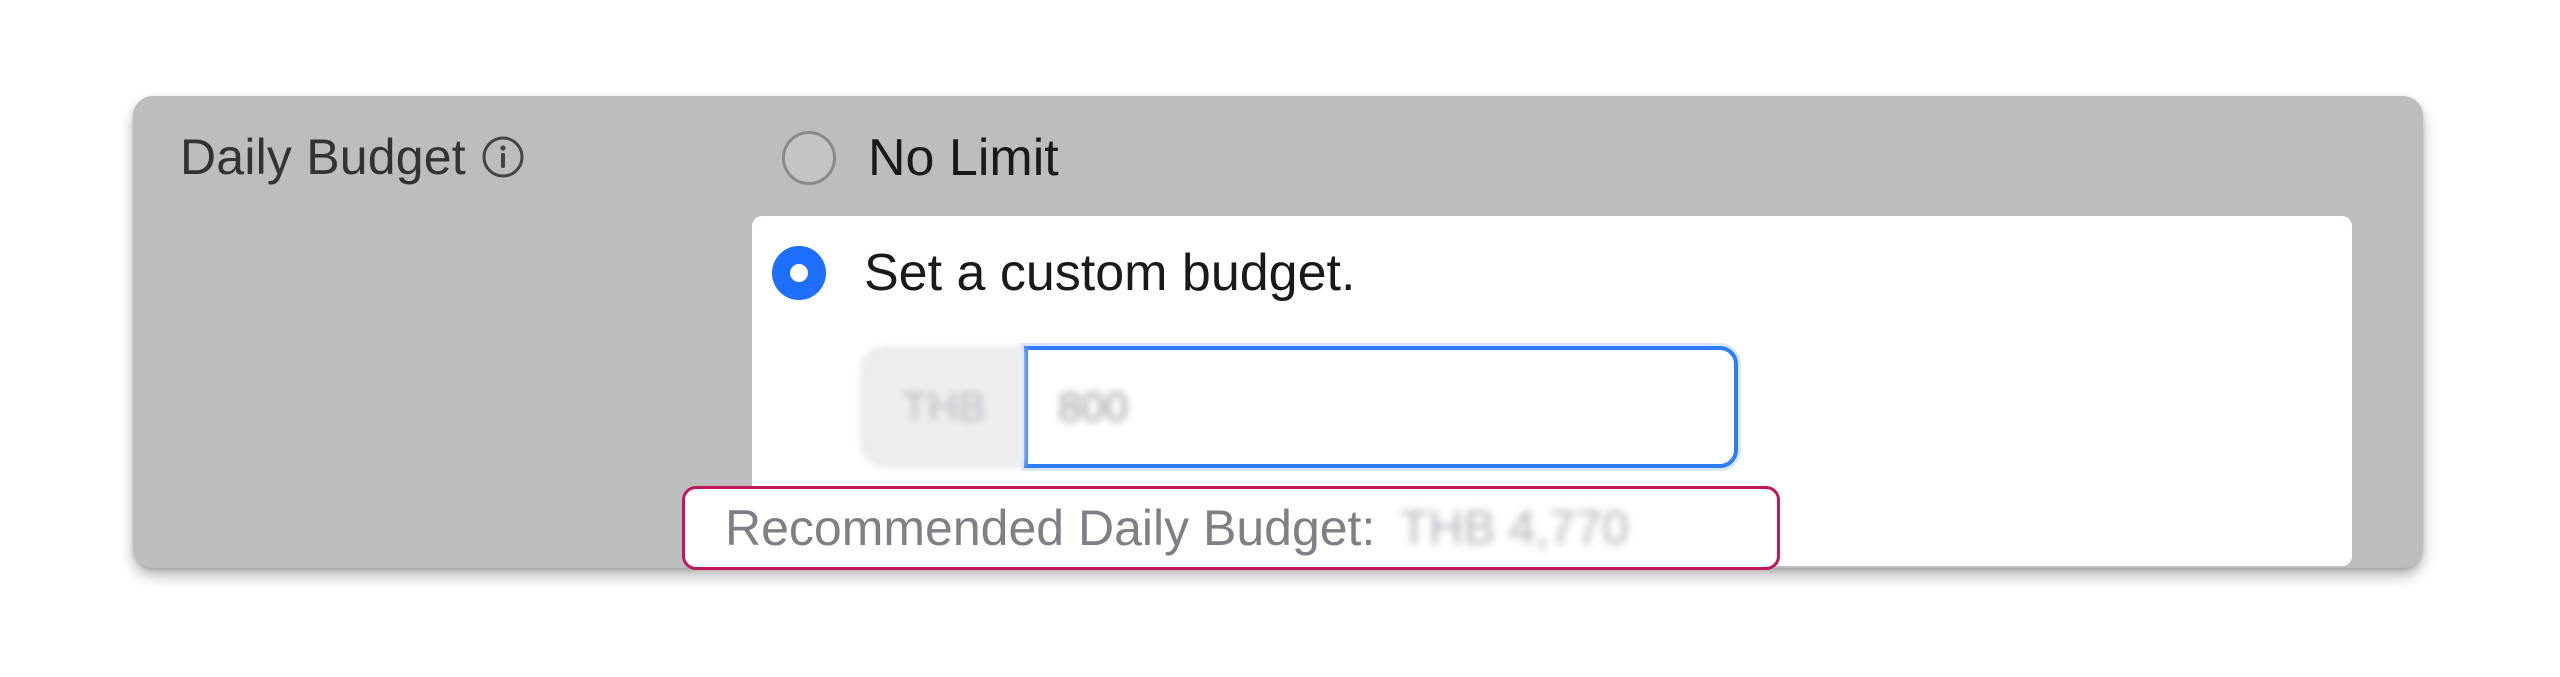  I want to click on daily-budget-field: Daily Budget, so click(353, 157).